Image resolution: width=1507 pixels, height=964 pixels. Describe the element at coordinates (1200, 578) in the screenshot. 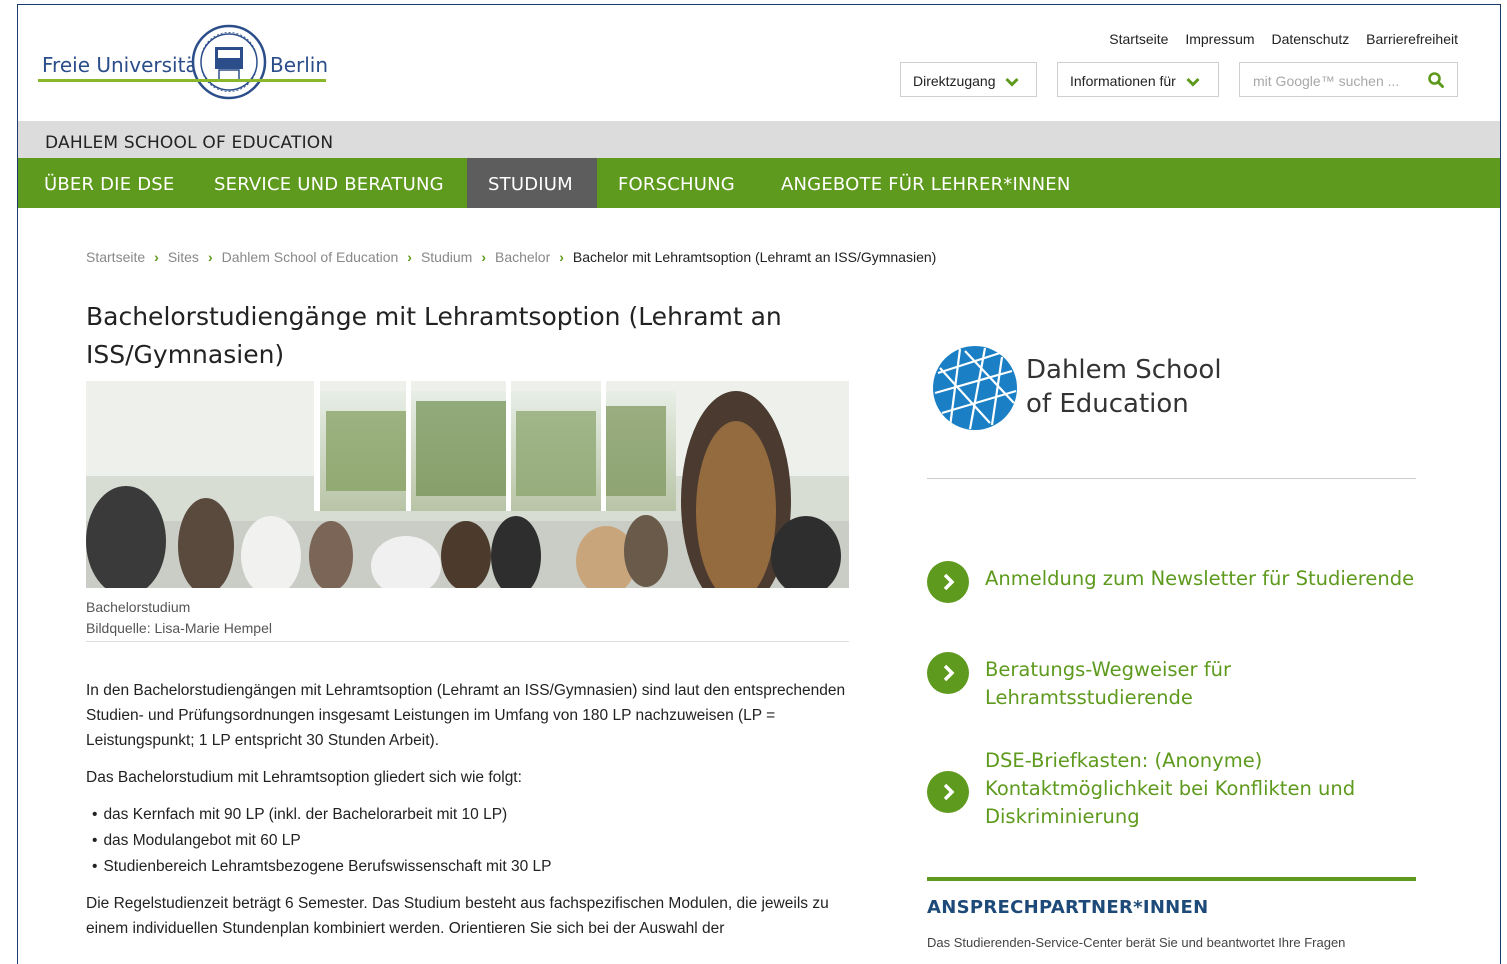

I see `sidebar-link-label: Anmeldung zum Newsletter für Studierende` at that location.